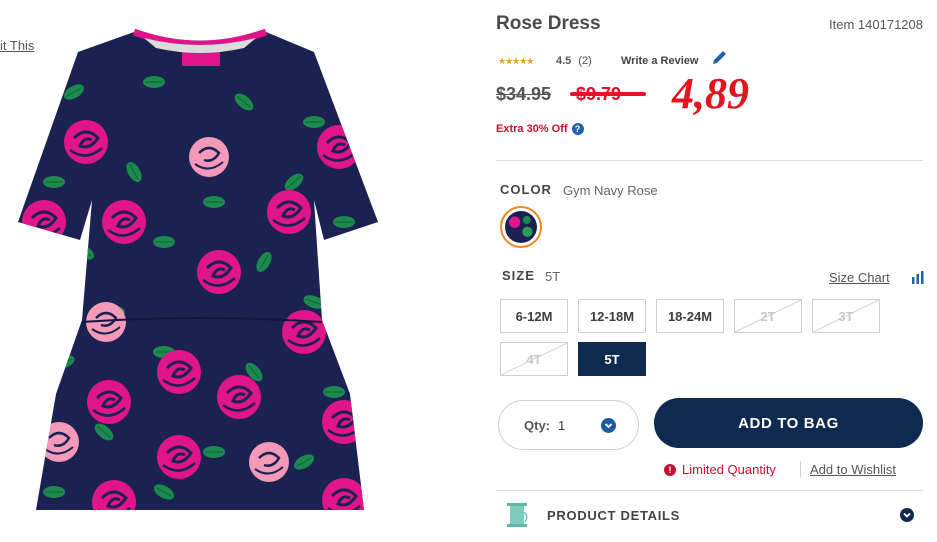 Image resolution: width=937 pixels, height=542 pixels. Describe the element at coordinates (532, 129) in the screenshot. I see `promo-label: Extra 30% Off` at that location.